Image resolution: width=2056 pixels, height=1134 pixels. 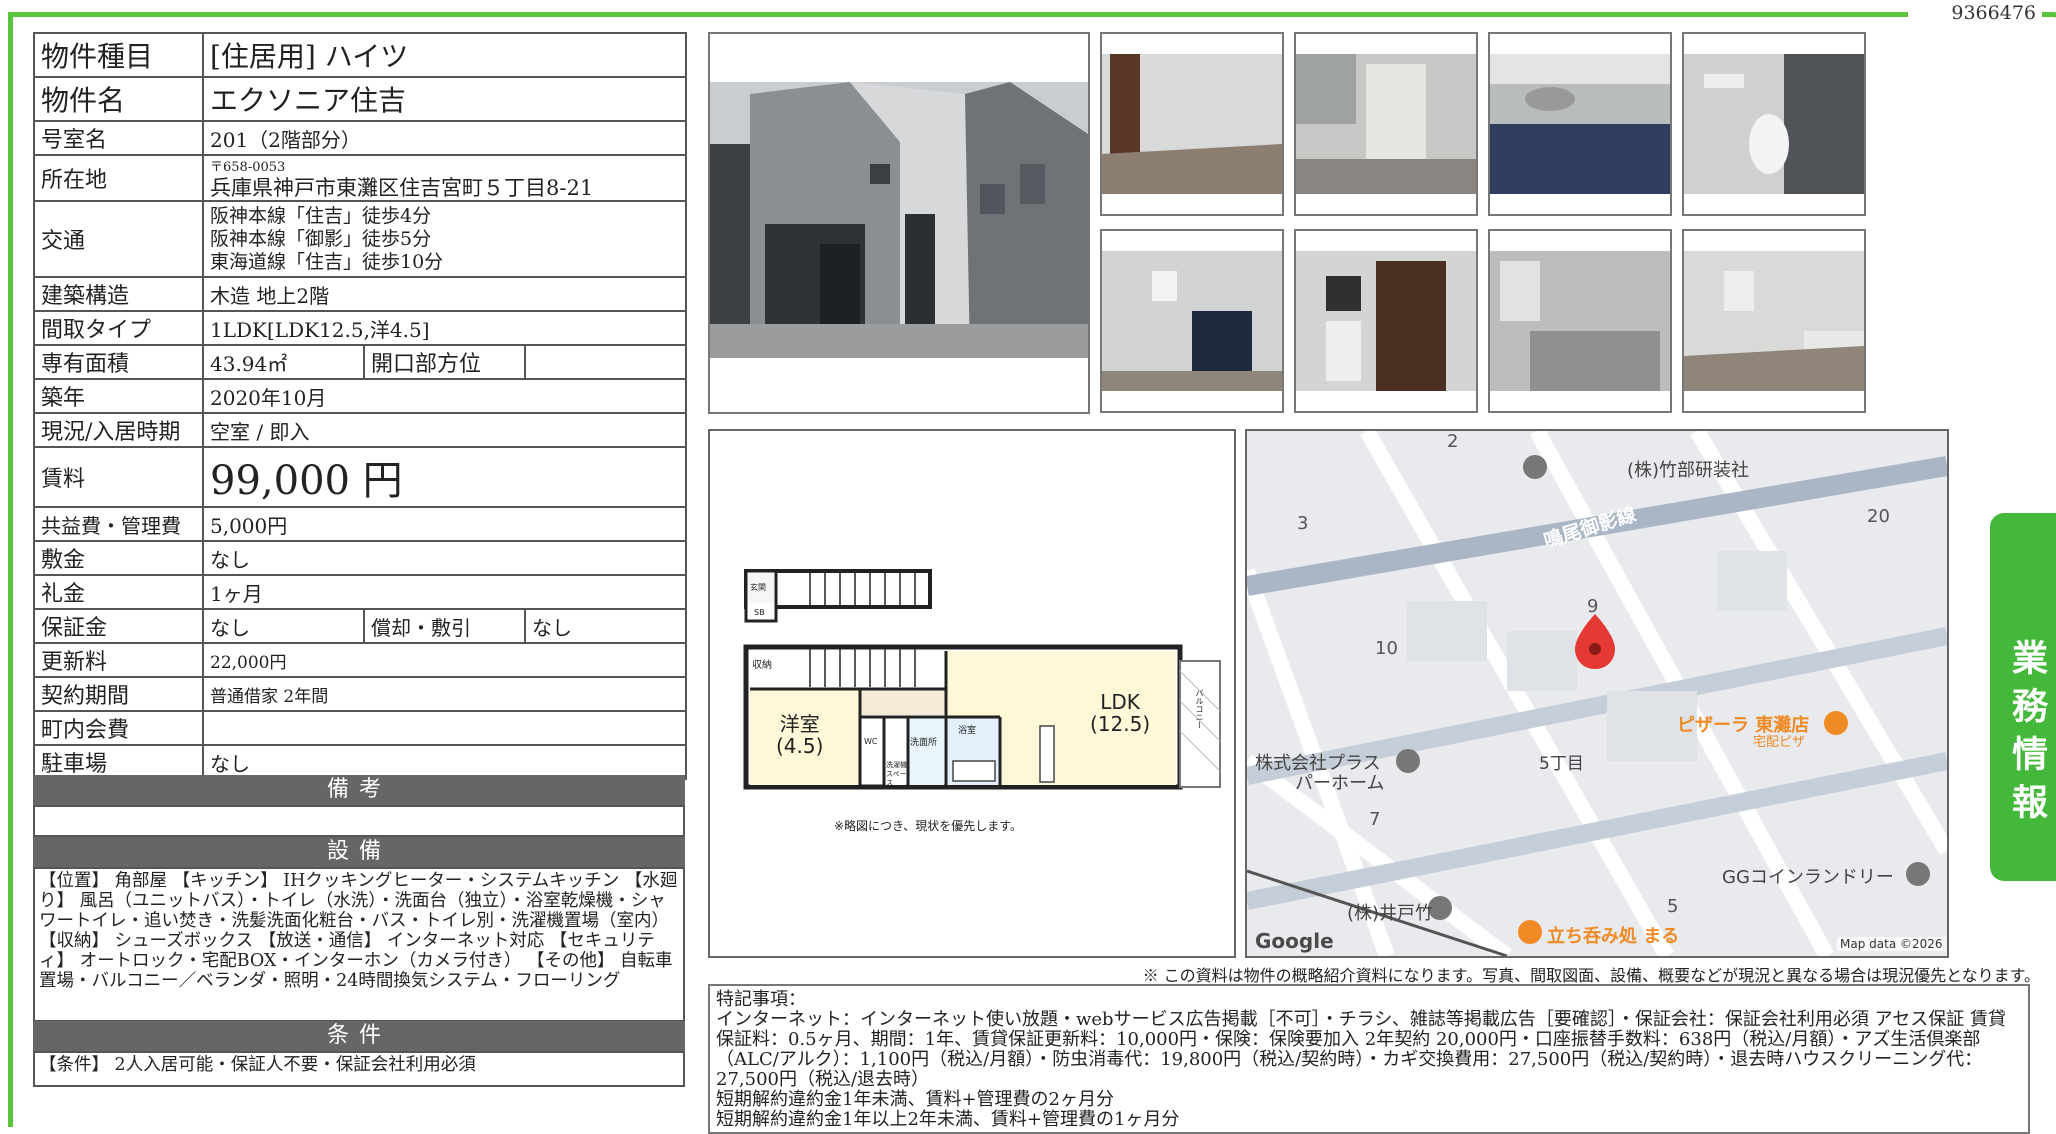 I want to click on transit-line: 東海道線「住吉」徒歩10分, so click(x=327, y=261).